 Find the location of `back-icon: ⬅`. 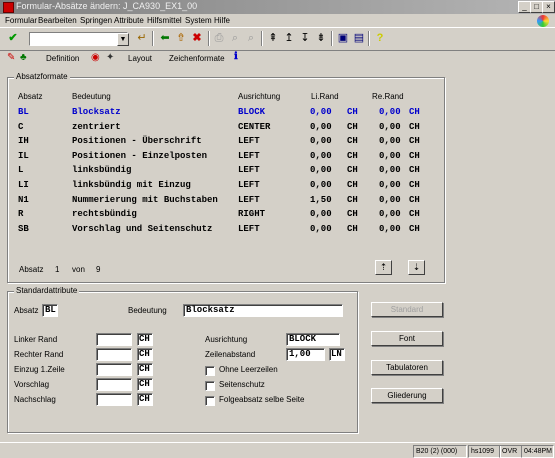

back-icon: ⬅ is located at coordinates (165, 38).